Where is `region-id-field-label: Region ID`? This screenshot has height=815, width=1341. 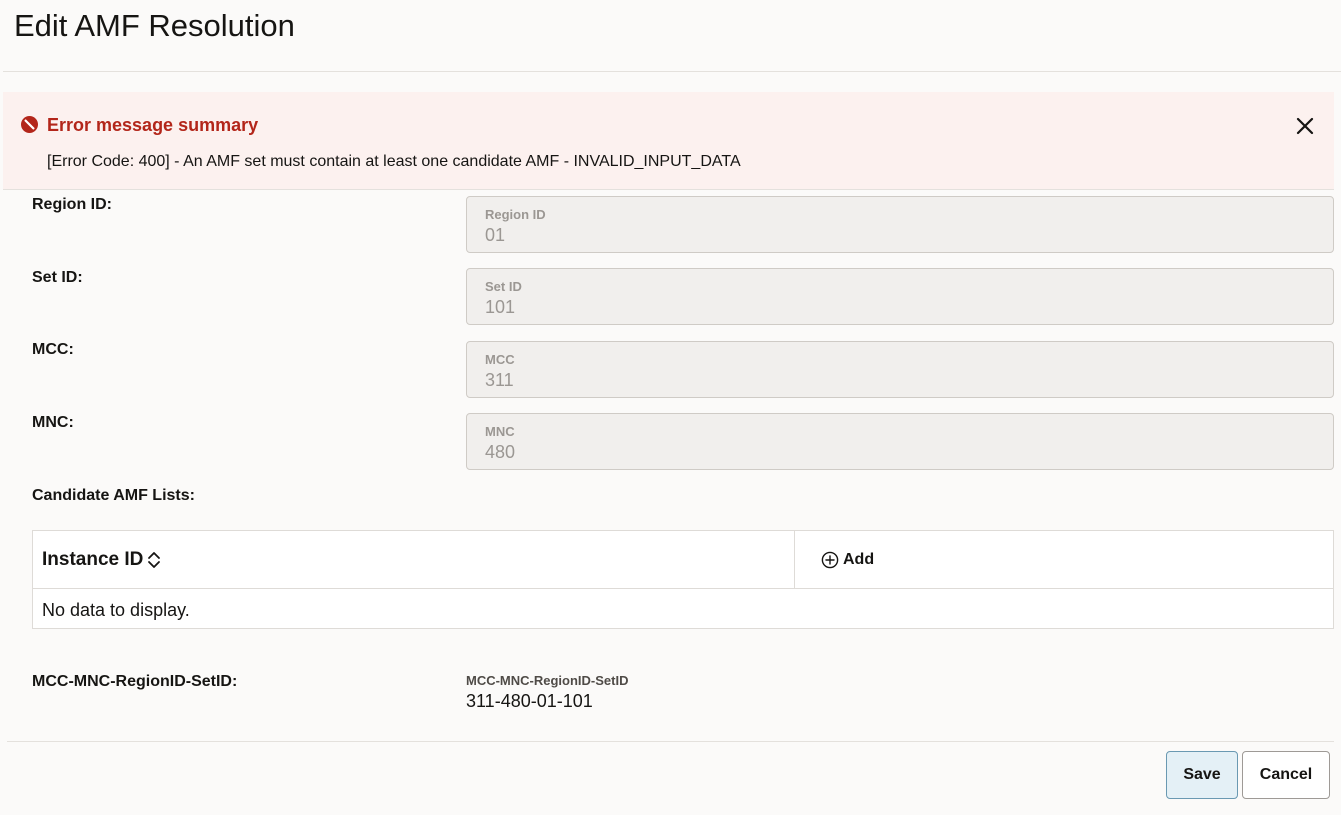 region-id-field-label: Region ID is located at coordinates (515, 214).